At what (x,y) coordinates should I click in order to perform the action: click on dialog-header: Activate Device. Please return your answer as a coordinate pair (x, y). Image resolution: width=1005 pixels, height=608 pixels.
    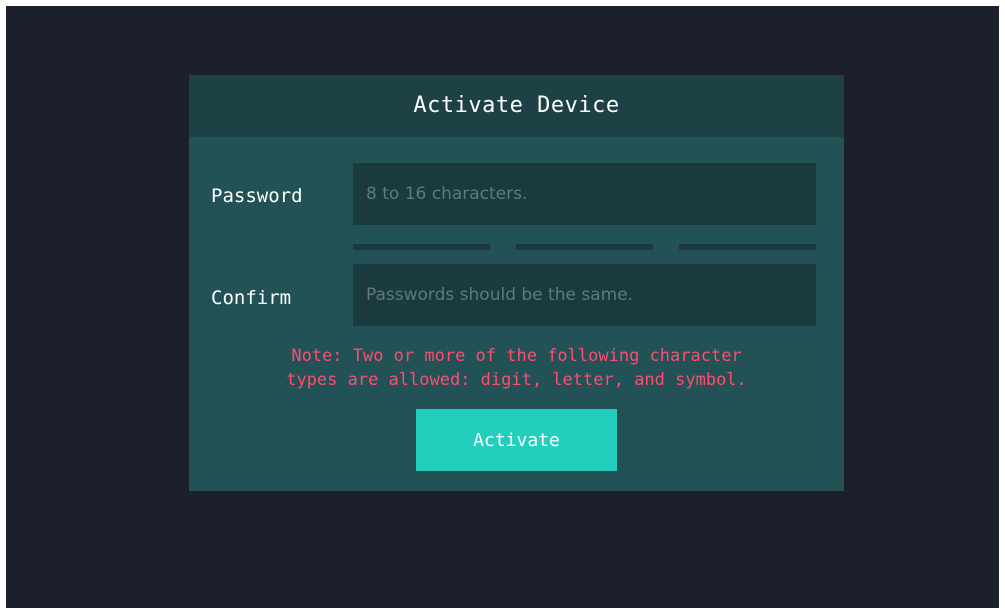
    Looking at the image, I should click on (516, 106).